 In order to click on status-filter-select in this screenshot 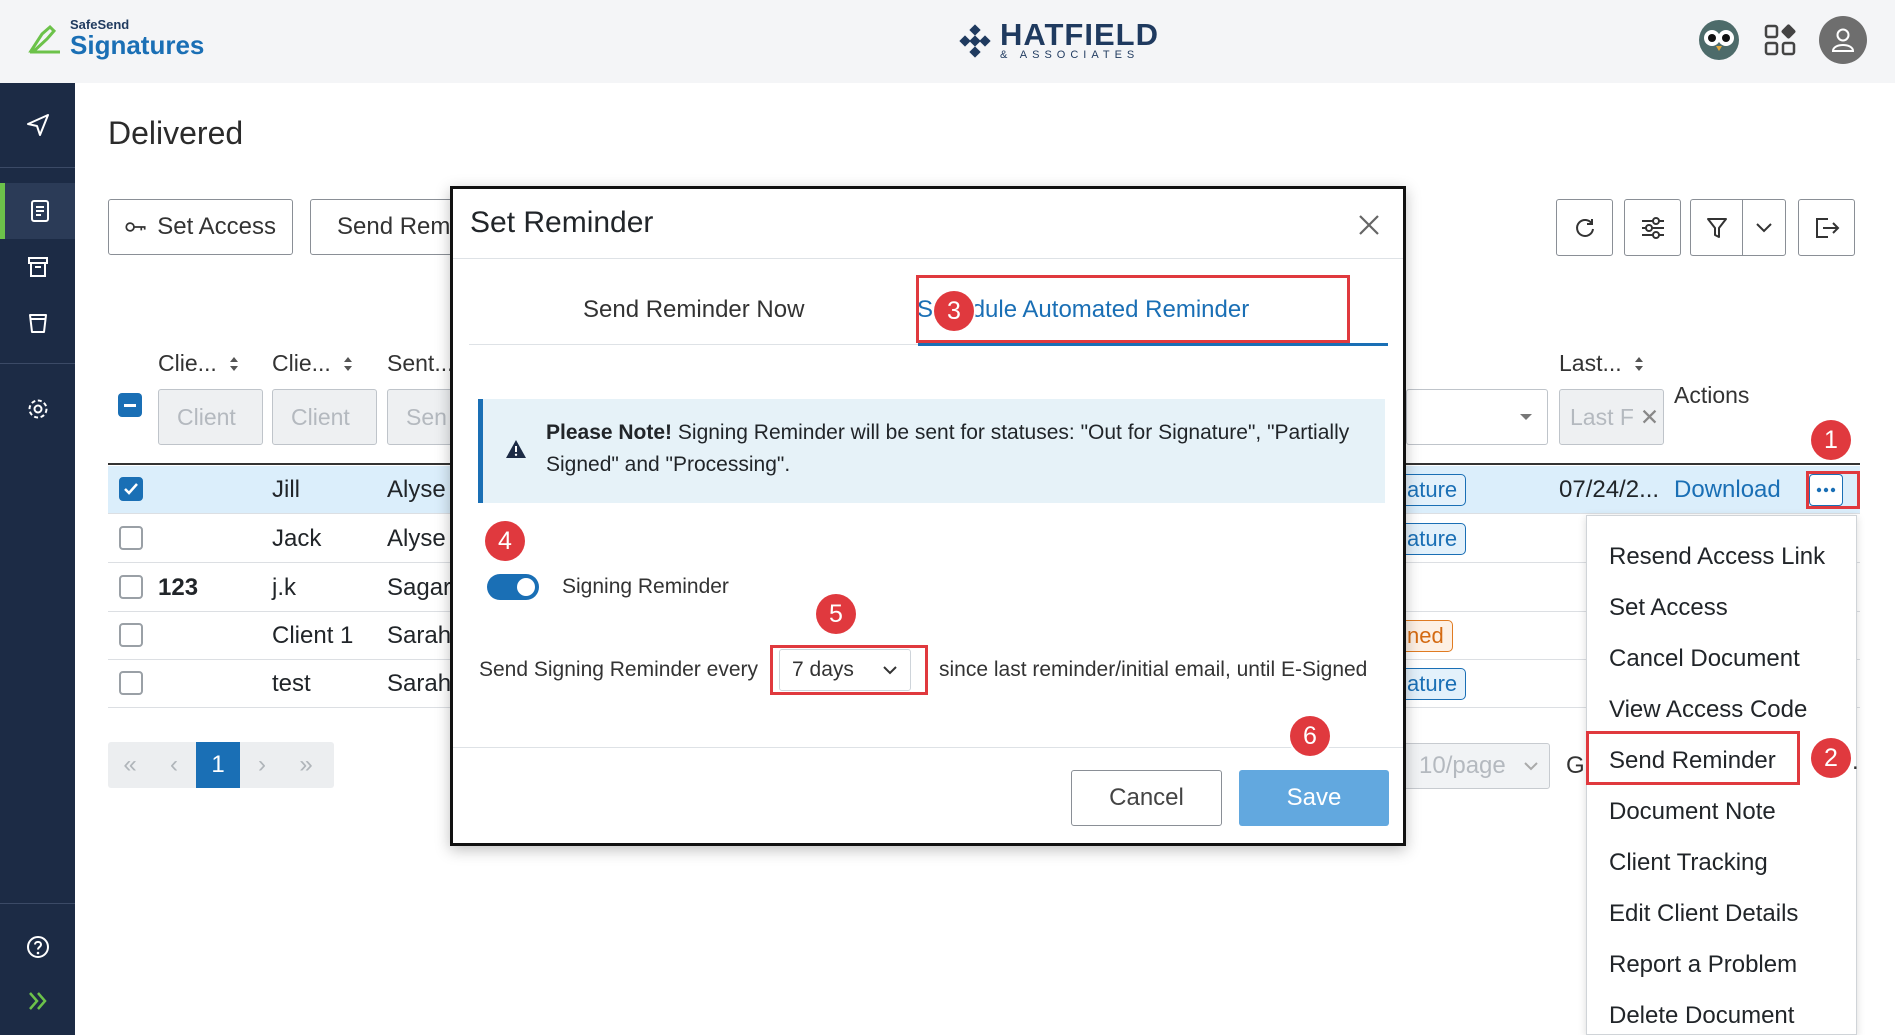, I will do `click(1477, 417)`.